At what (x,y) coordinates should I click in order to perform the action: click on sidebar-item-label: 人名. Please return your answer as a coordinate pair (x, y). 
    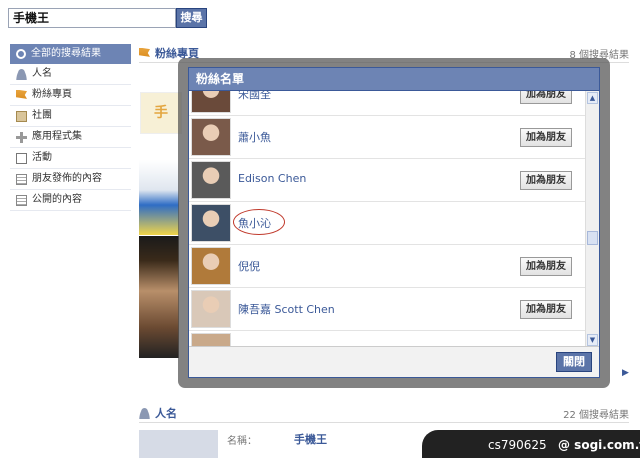
    Looking at the image, I should click on (42, 73).